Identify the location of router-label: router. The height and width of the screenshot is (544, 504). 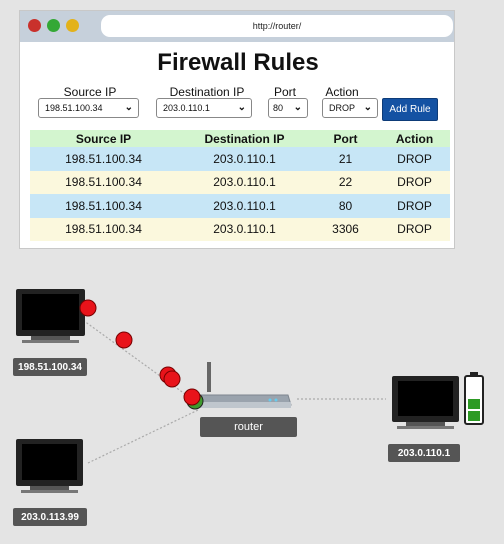
(248, 427).